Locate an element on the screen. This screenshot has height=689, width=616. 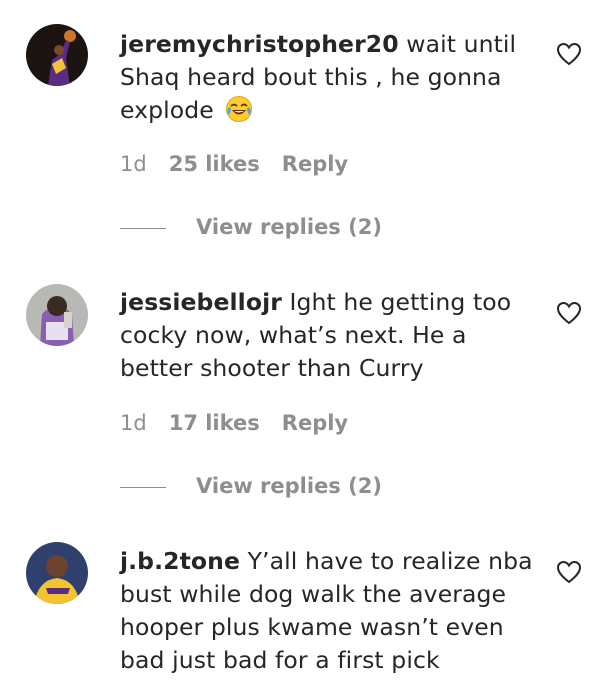
face-with-tears-of-joy-emoji is located at coordinates (239, 109).